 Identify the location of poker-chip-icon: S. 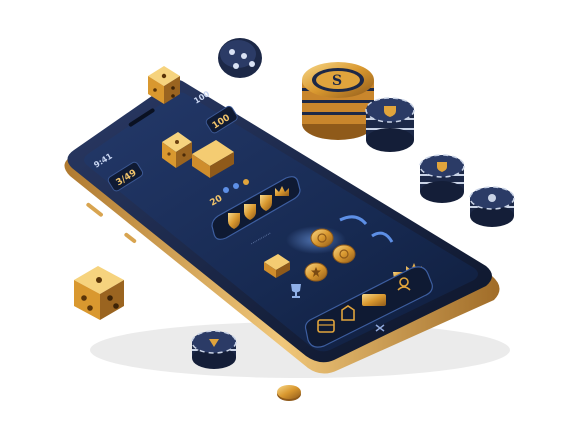
(338, 101).